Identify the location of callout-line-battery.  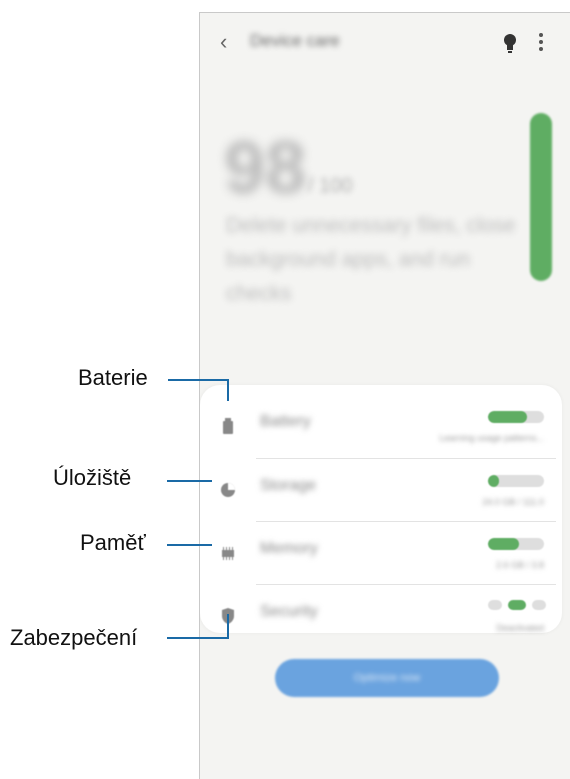
(198, 380).